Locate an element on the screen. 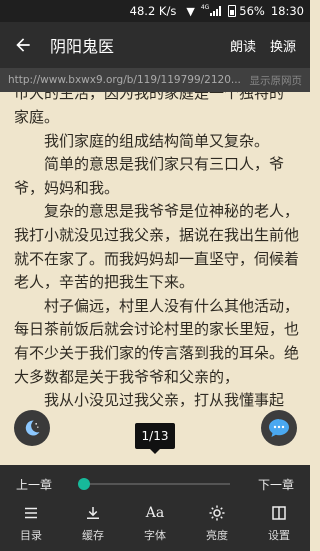 The height and width of the screenshot is (551, 320). settings-button: 设置 is located at coordinates (279, 523).